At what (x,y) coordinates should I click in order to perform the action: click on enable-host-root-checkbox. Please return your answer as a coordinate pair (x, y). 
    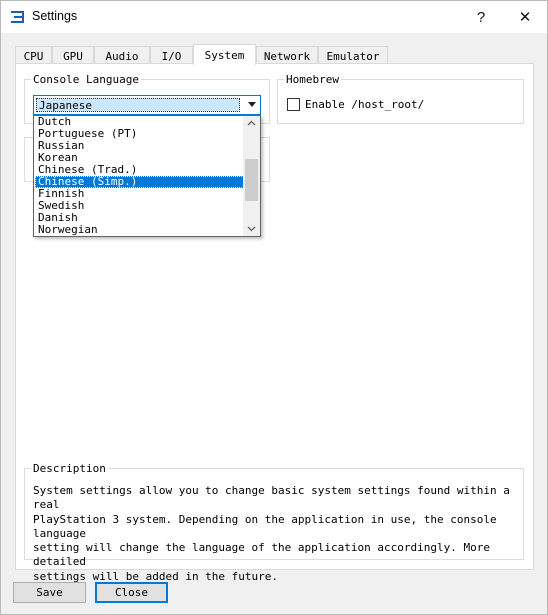
    Looking at the image, I should click on (293, 104).